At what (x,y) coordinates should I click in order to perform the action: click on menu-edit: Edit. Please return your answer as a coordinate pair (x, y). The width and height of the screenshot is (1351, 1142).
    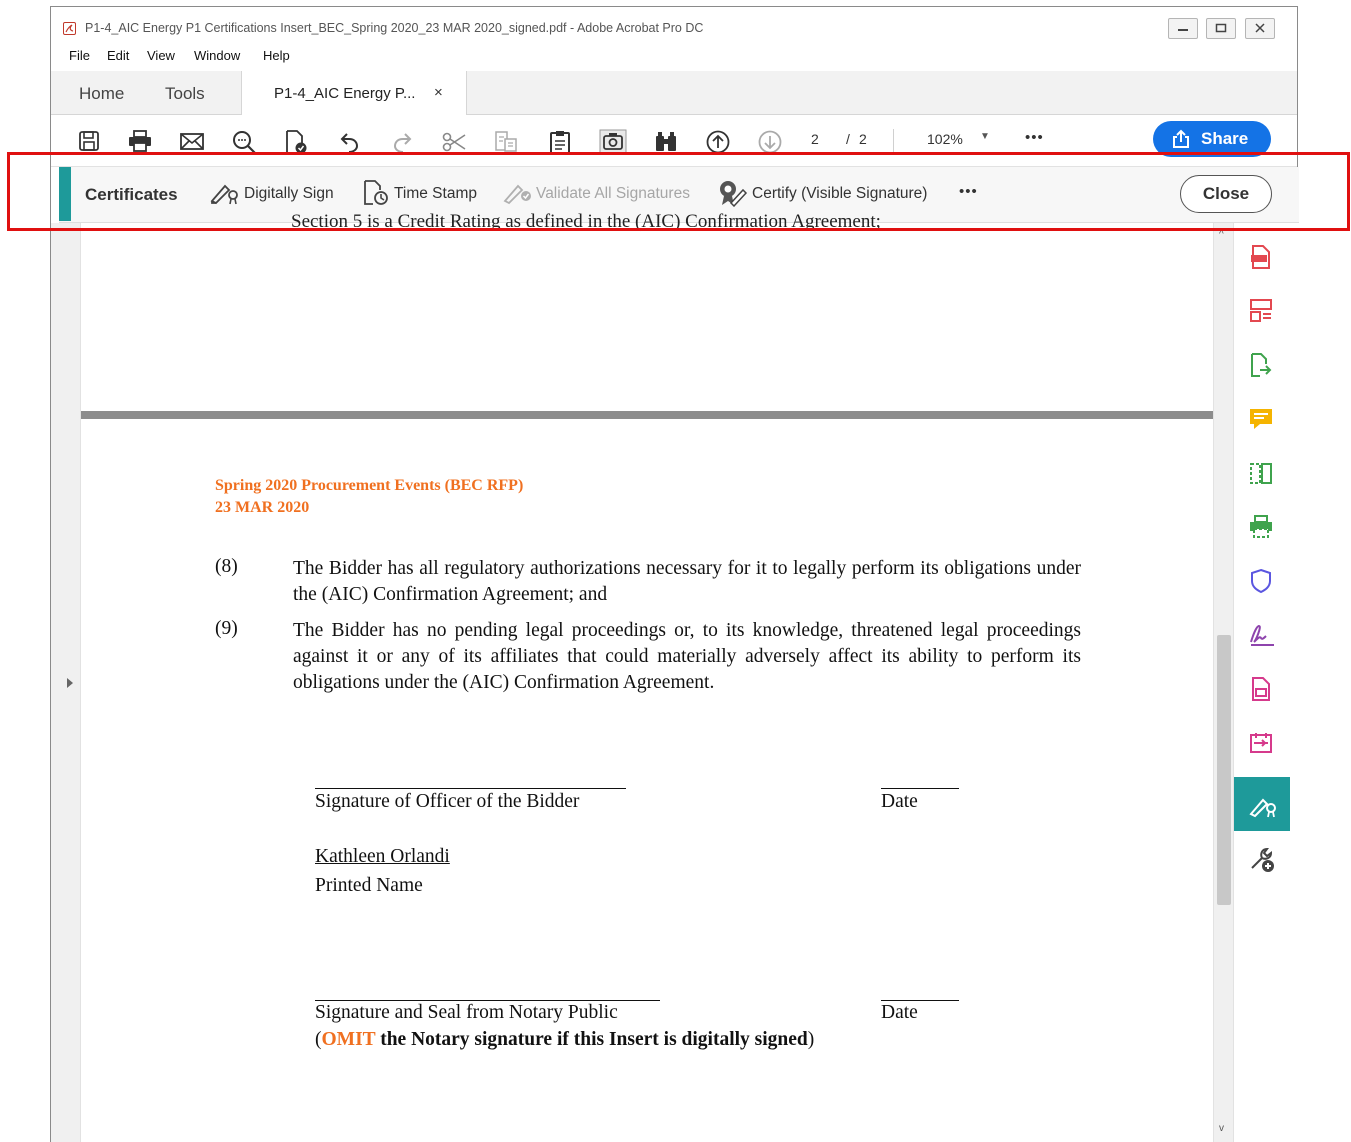
    Looking at the image, I should click on (118, 55).